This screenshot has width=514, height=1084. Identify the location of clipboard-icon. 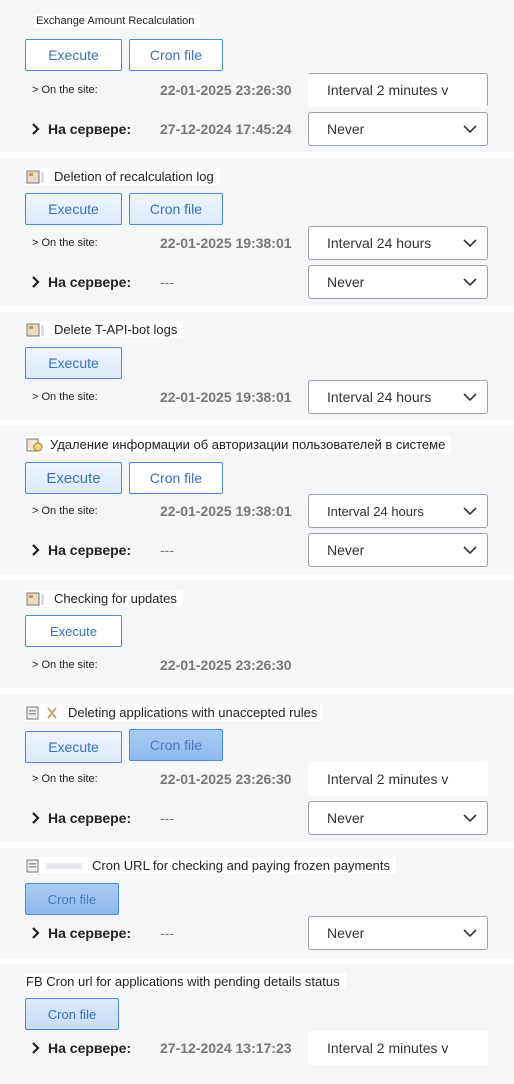
(44, 713).